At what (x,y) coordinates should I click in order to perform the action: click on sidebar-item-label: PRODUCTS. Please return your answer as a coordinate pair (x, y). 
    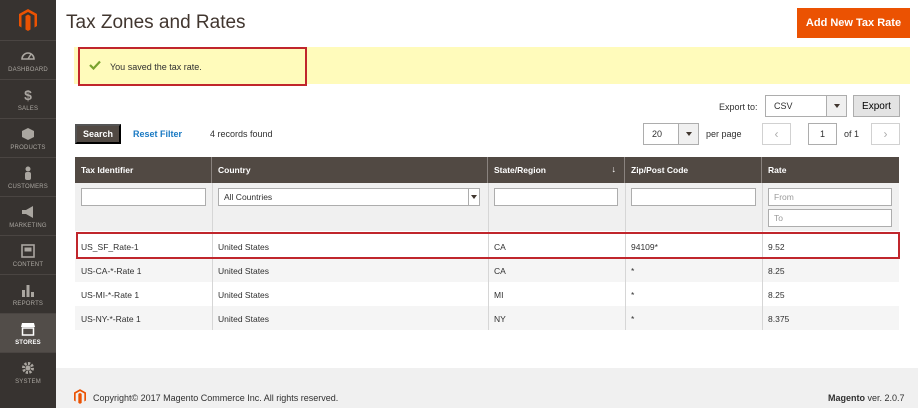
    Looking at the image, I should click on (28, 147).